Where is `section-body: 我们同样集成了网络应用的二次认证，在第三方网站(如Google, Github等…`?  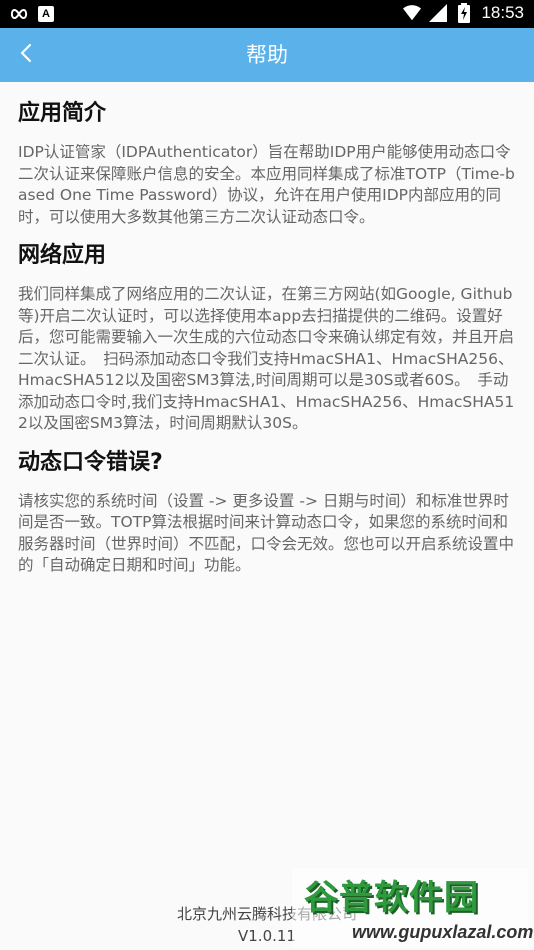
section-body: 我们同样集成了网络应用的二次认证，在第三方网站(如Google, Github等… is located at coordinates (266, 358).